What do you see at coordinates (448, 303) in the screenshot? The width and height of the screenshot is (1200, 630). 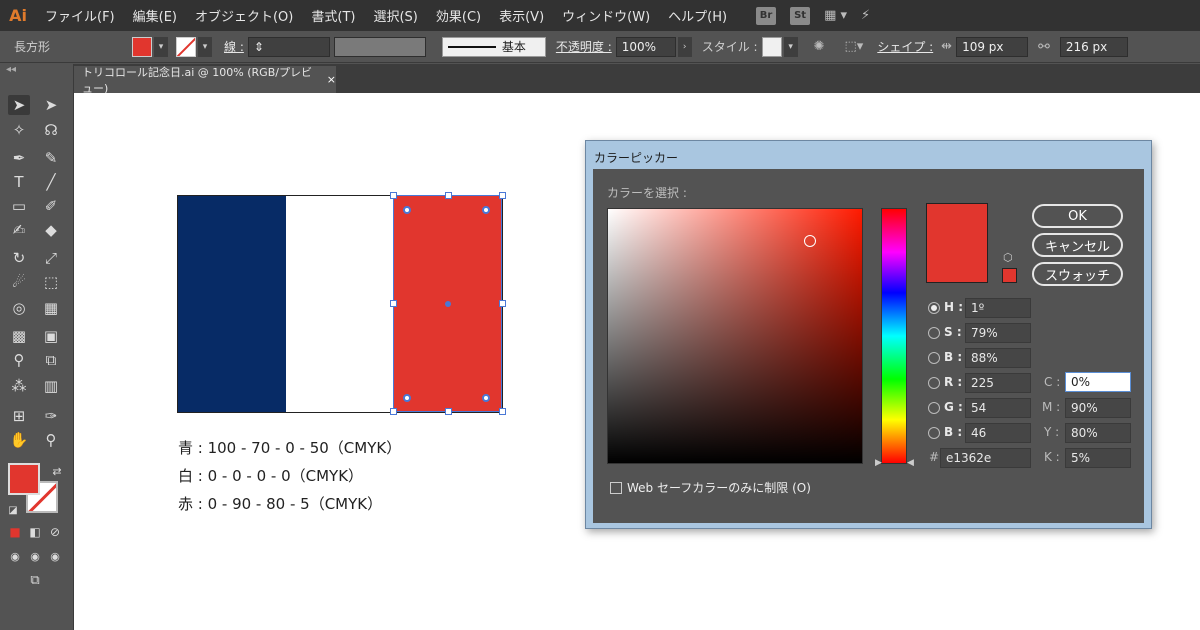 I see `selection-bounding-box` at bounding box center [448, 303].